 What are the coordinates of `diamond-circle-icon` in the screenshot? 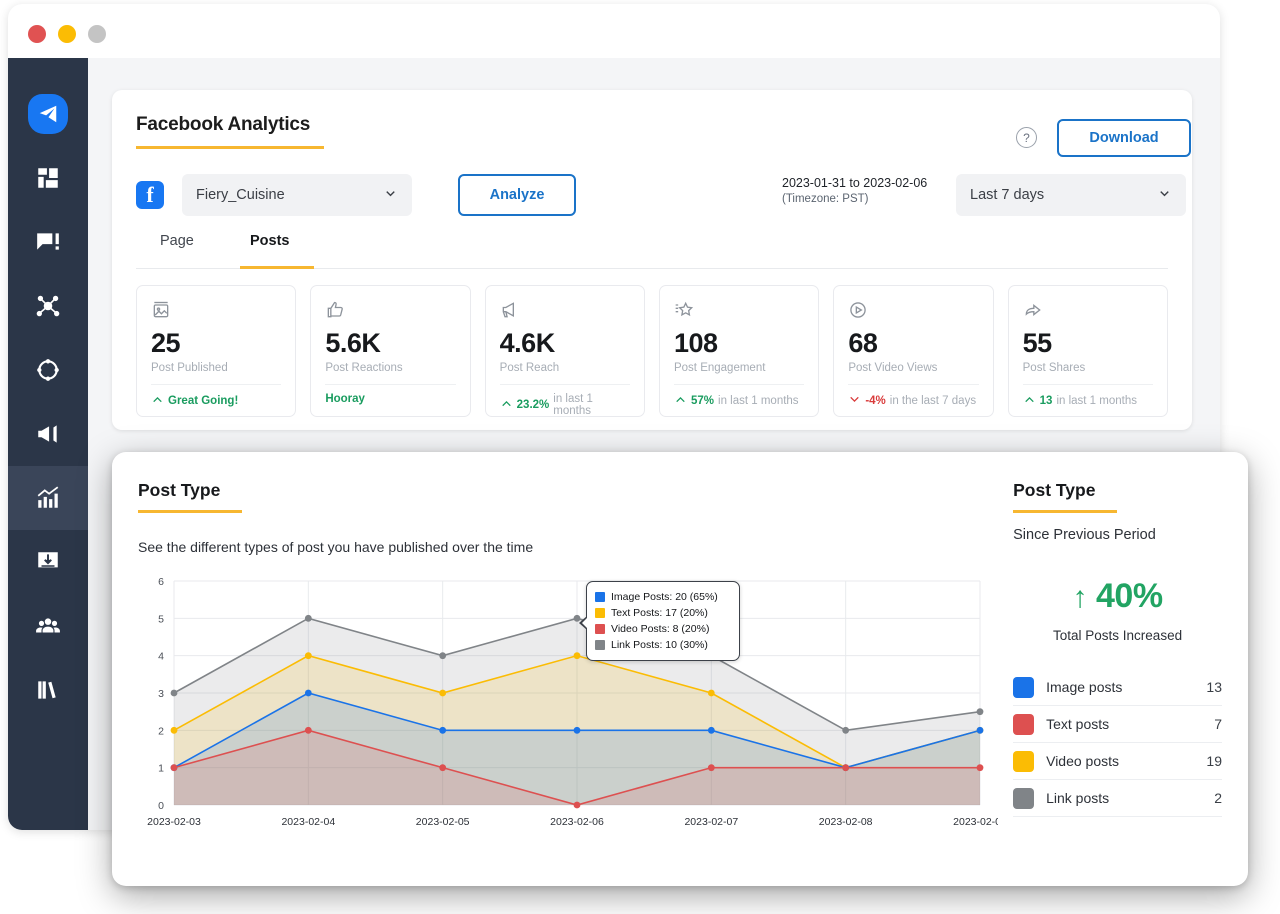 It's located at (48, 370).